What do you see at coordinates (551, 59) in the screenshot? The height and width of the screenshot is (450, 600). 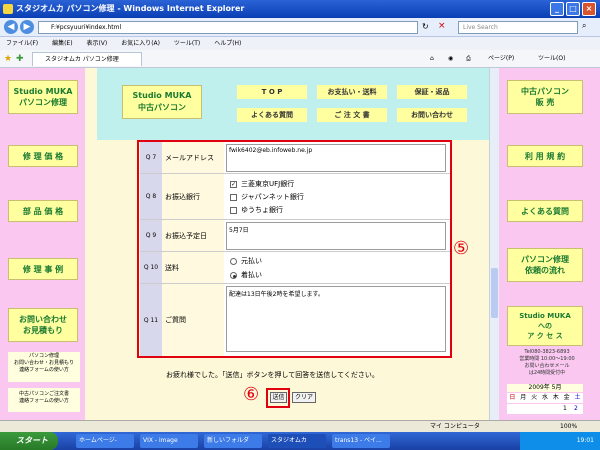 I see `tools-menu: ツール(O)` at bounding box center [551, 59].